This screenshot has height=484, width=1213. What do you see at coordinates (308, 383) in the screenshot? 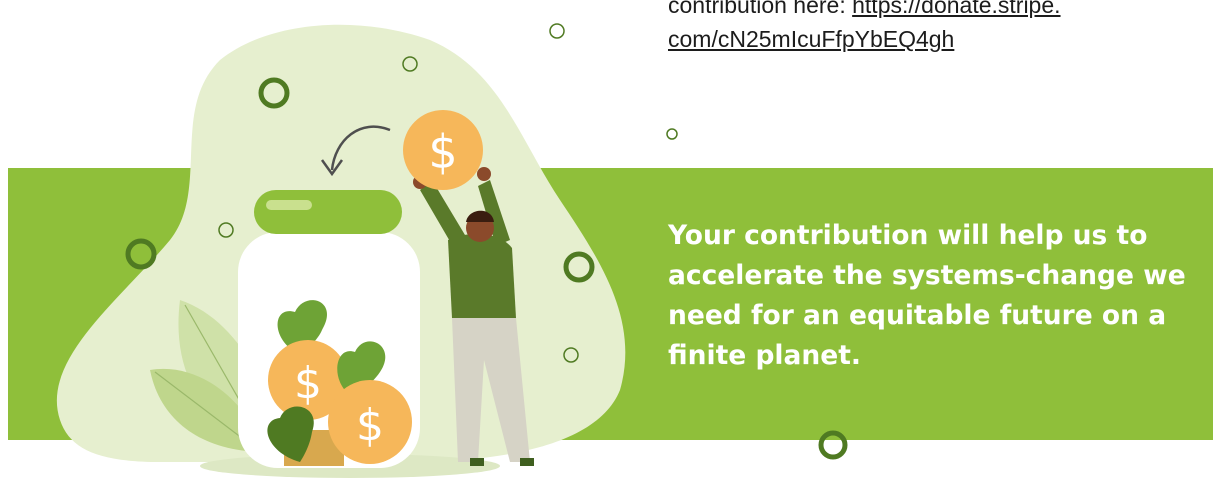
I see `coin-symbol-1: $` at bounding box center [308, 383].